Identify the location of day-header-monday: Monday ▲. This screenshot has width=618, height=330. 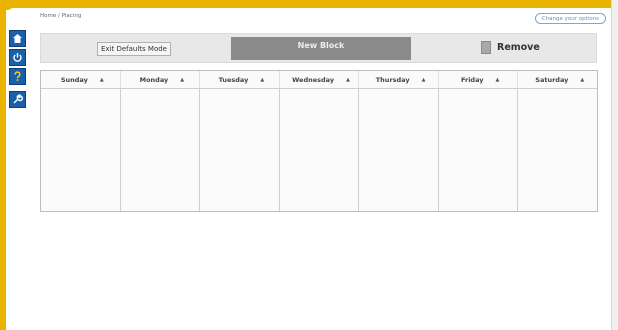
(161, 79).